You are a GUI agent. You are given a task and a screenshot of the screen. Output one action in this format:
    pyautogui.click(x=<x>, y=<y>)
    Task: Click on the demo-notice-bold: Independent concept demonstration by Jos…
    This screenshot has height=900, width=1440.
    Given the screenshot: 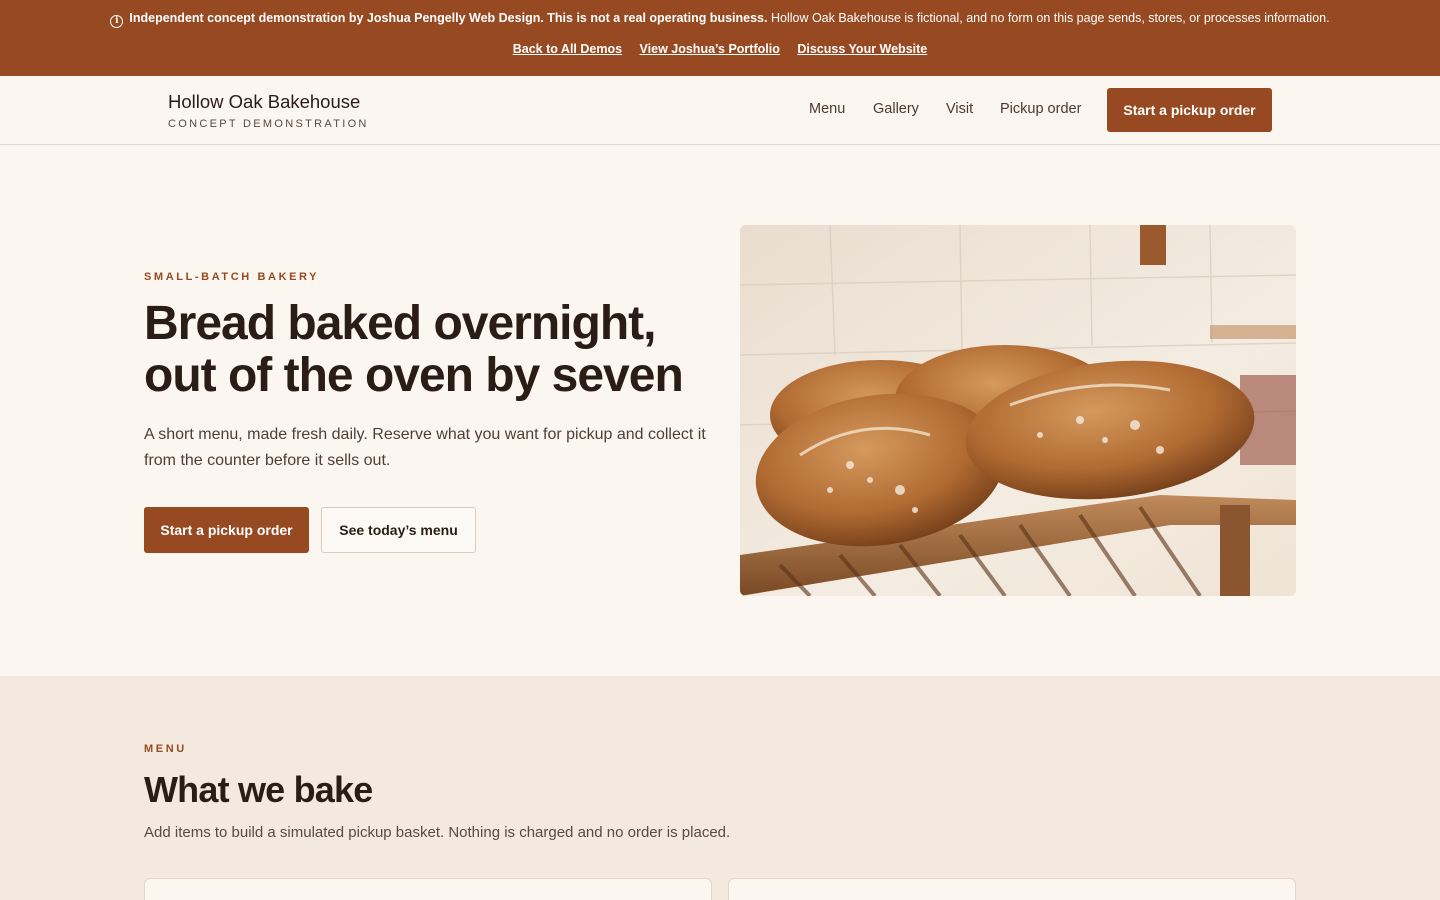 What is the action you would take?
    pyautogui.click(x=448, y=18)
    